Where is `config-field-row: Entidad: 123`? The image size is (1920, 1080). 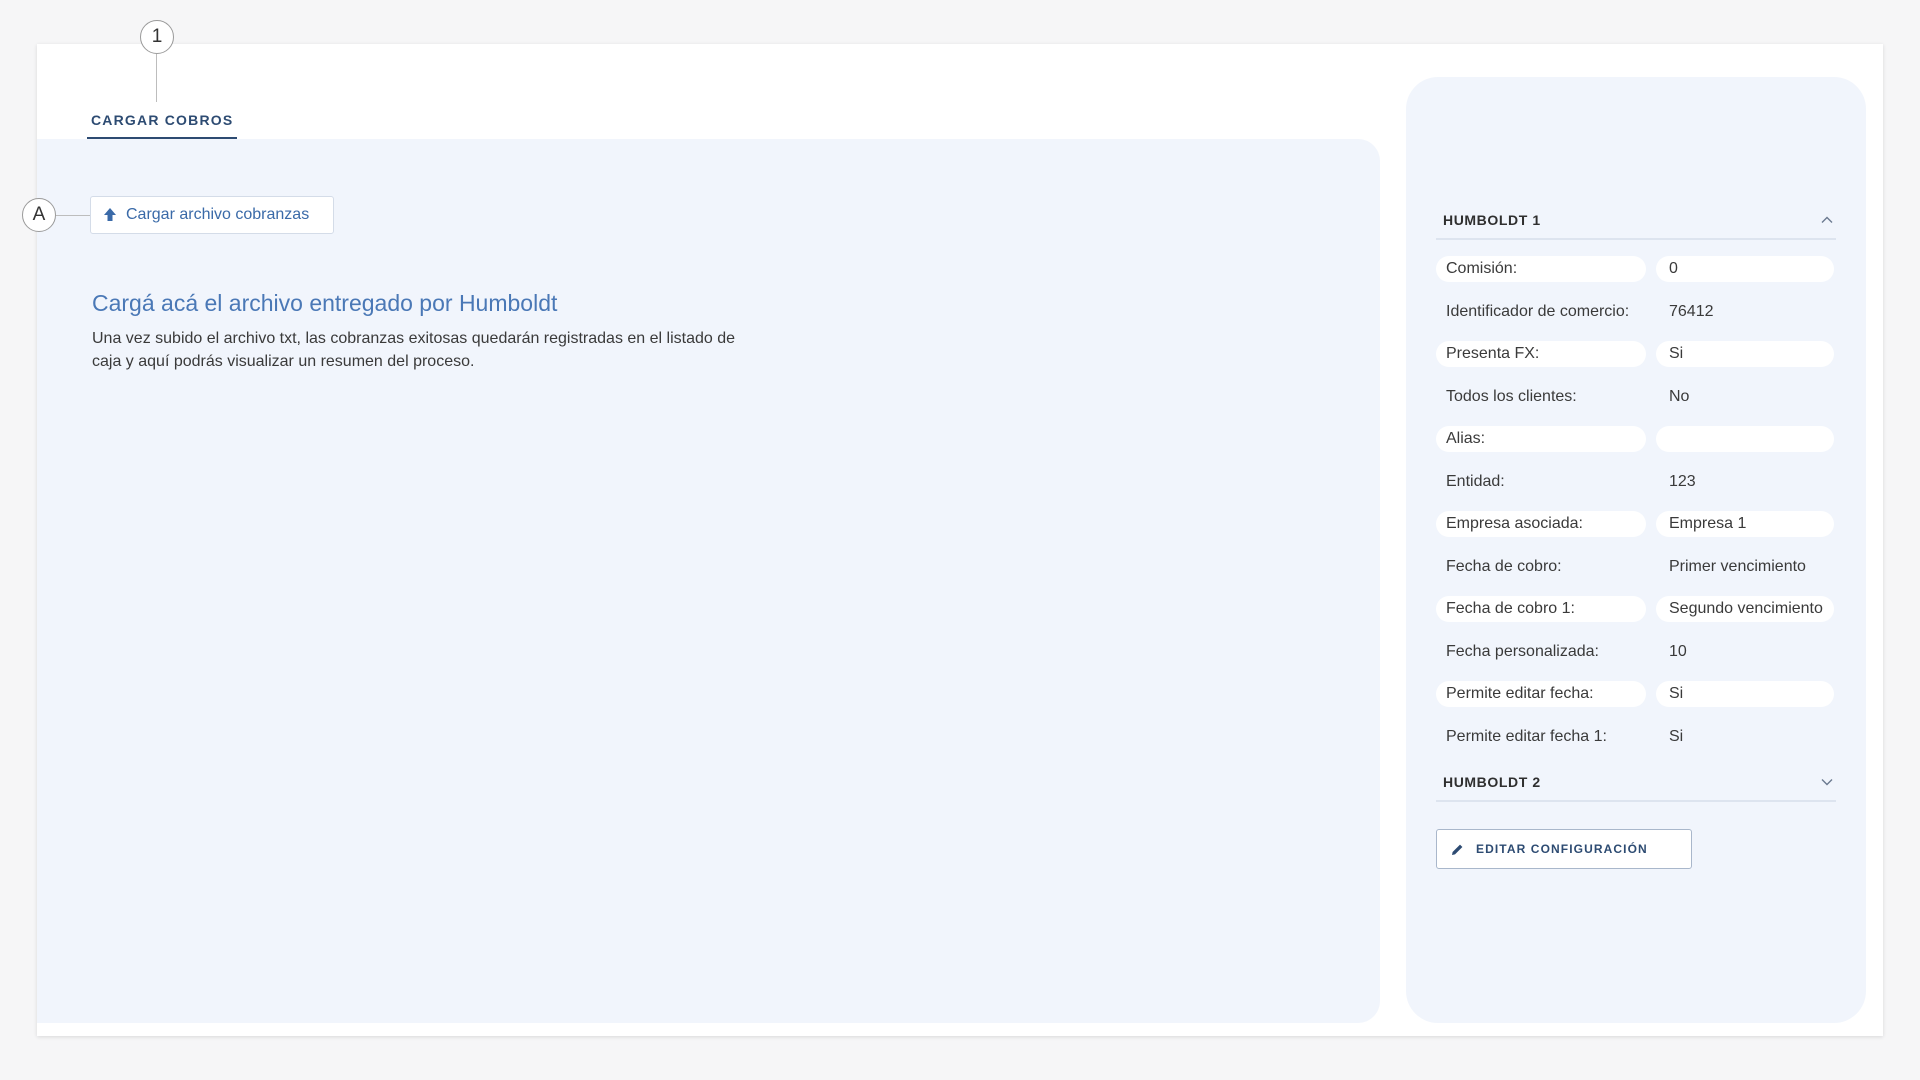 config-field-row: Entidad: 123 is located at coordinates (1636, 482).